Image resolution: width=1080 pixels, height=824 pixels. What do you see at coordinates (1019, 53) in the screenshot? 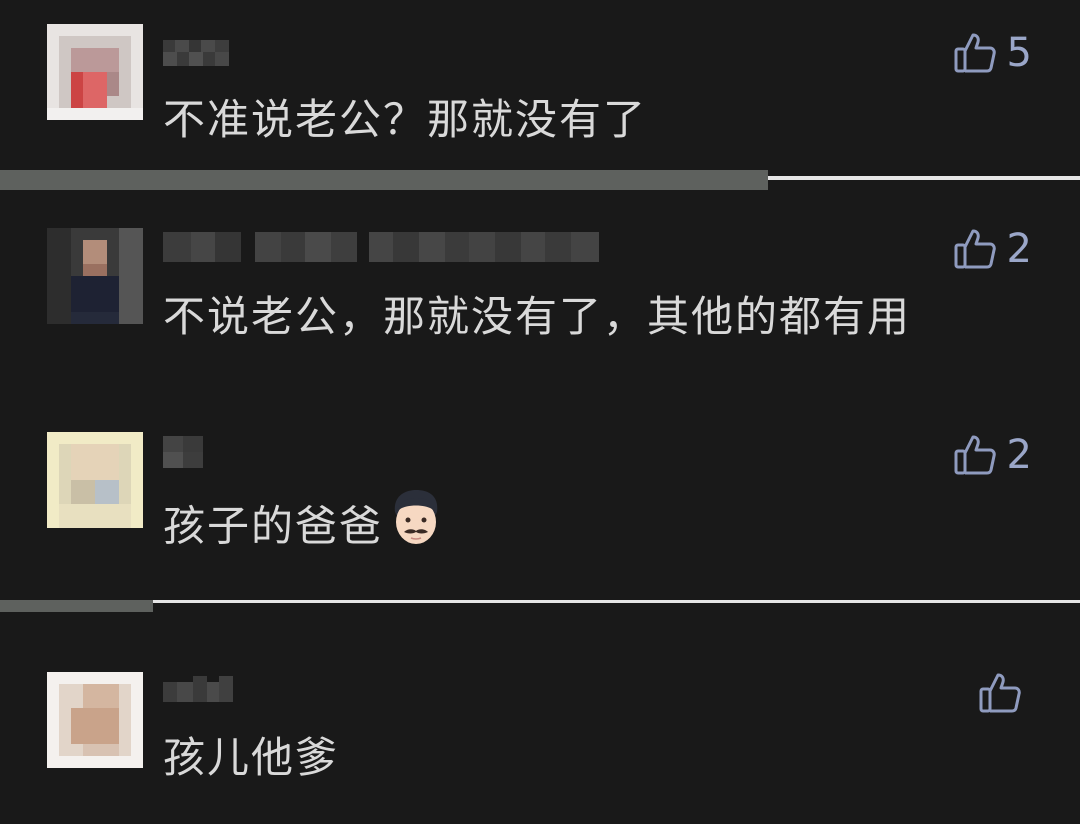
I see `like-count: 5` at bounding box center [1019, 53].